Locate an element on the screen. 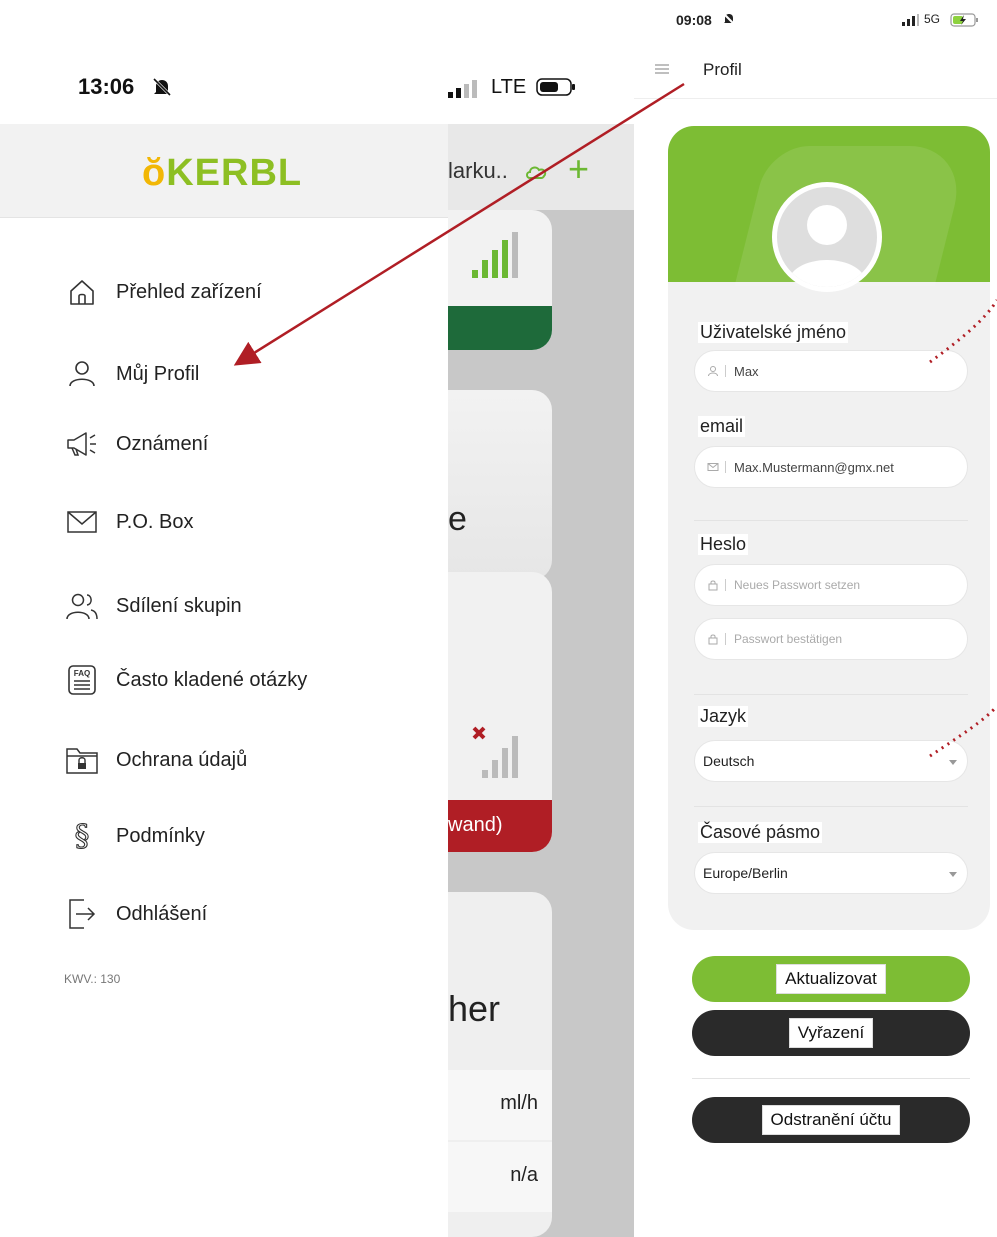 Image resolution: width=997 pixels, height=1237 pixels. timezone-value: Europe/Berlin is located at coordinates (745, 873).